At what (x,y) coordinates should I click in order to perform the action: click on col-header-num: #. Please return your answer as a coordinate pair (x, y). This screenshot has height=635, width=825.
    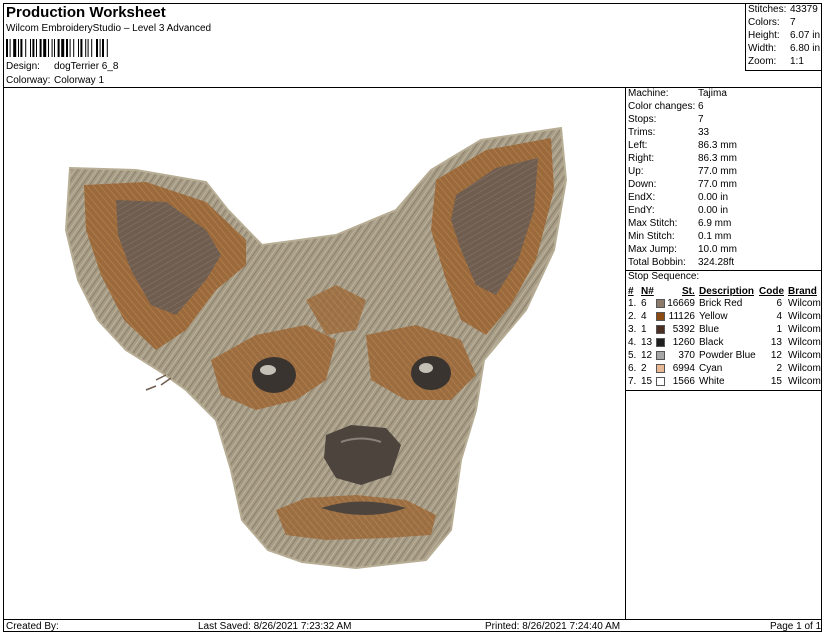
    Looking at the image, I should click on (631, 291).